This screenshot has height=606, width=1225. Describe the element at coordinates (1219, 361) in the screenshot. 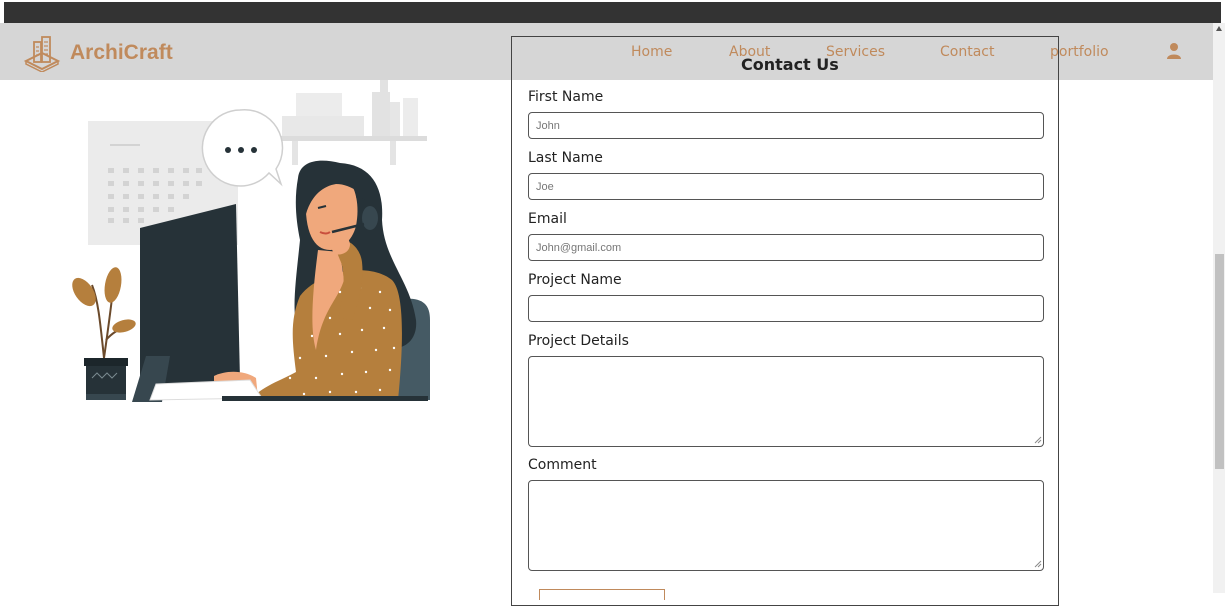

I see `scrollbar-thumb` at that location.